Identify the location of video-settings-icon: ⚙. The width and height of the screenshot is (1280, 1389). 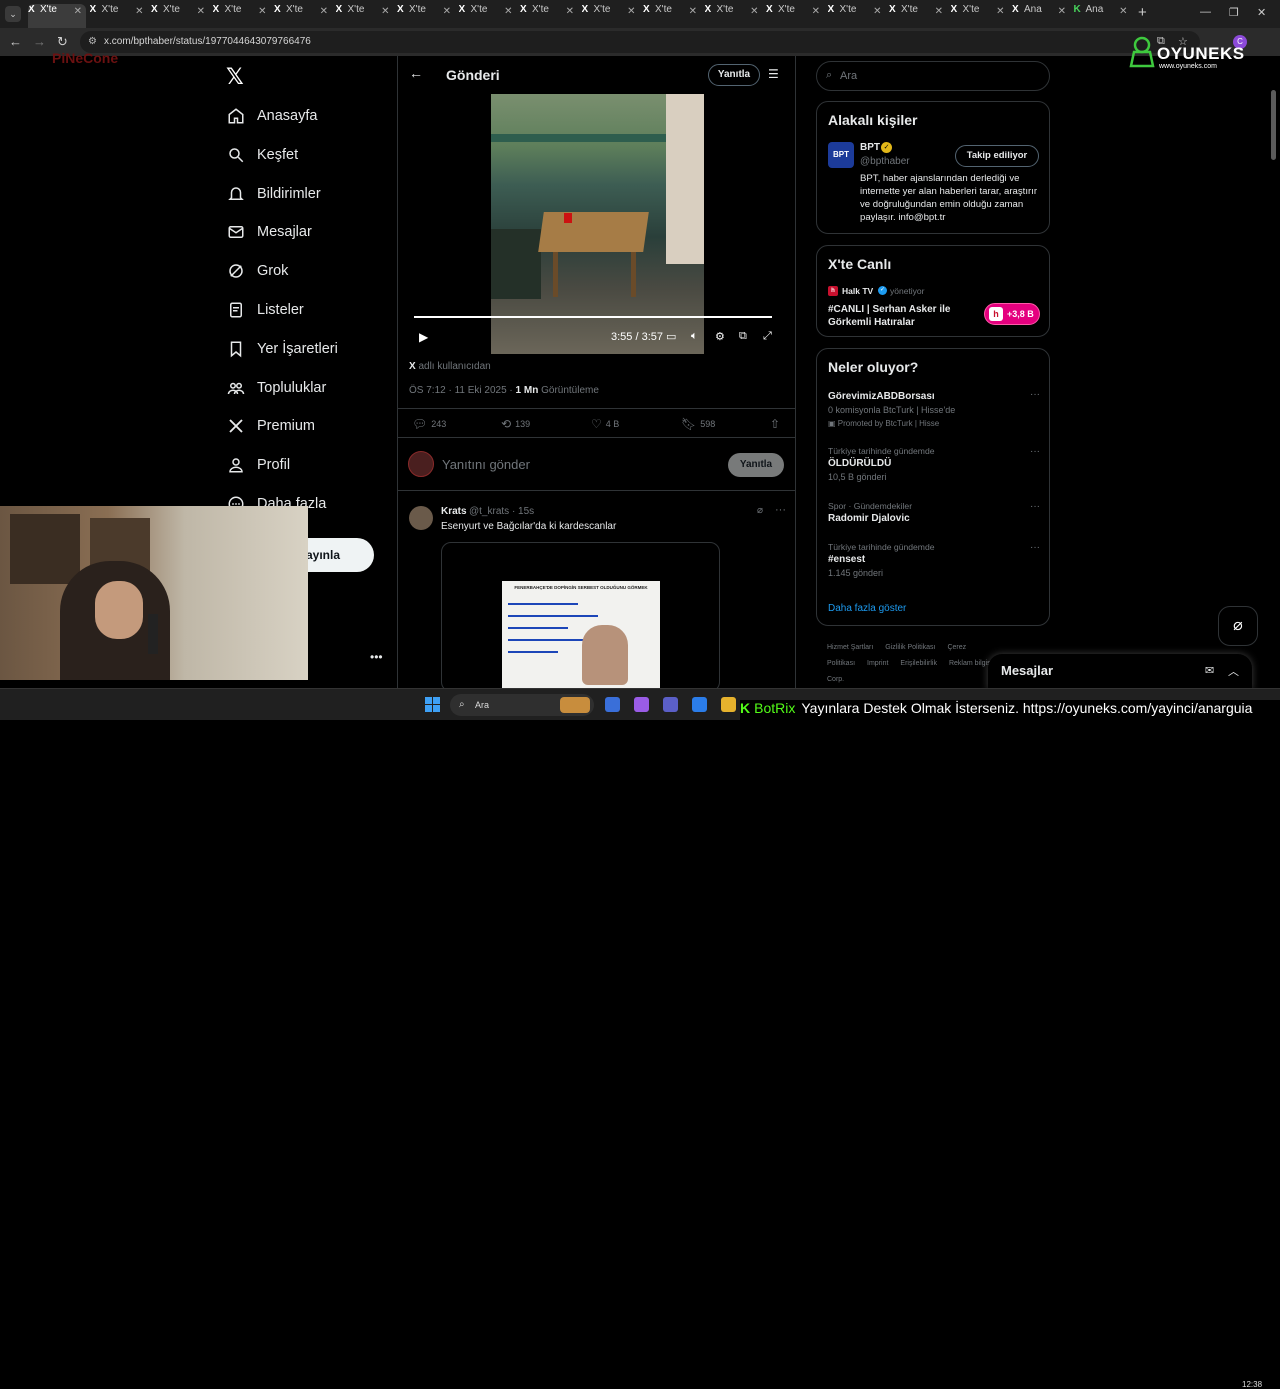
(720, 336).